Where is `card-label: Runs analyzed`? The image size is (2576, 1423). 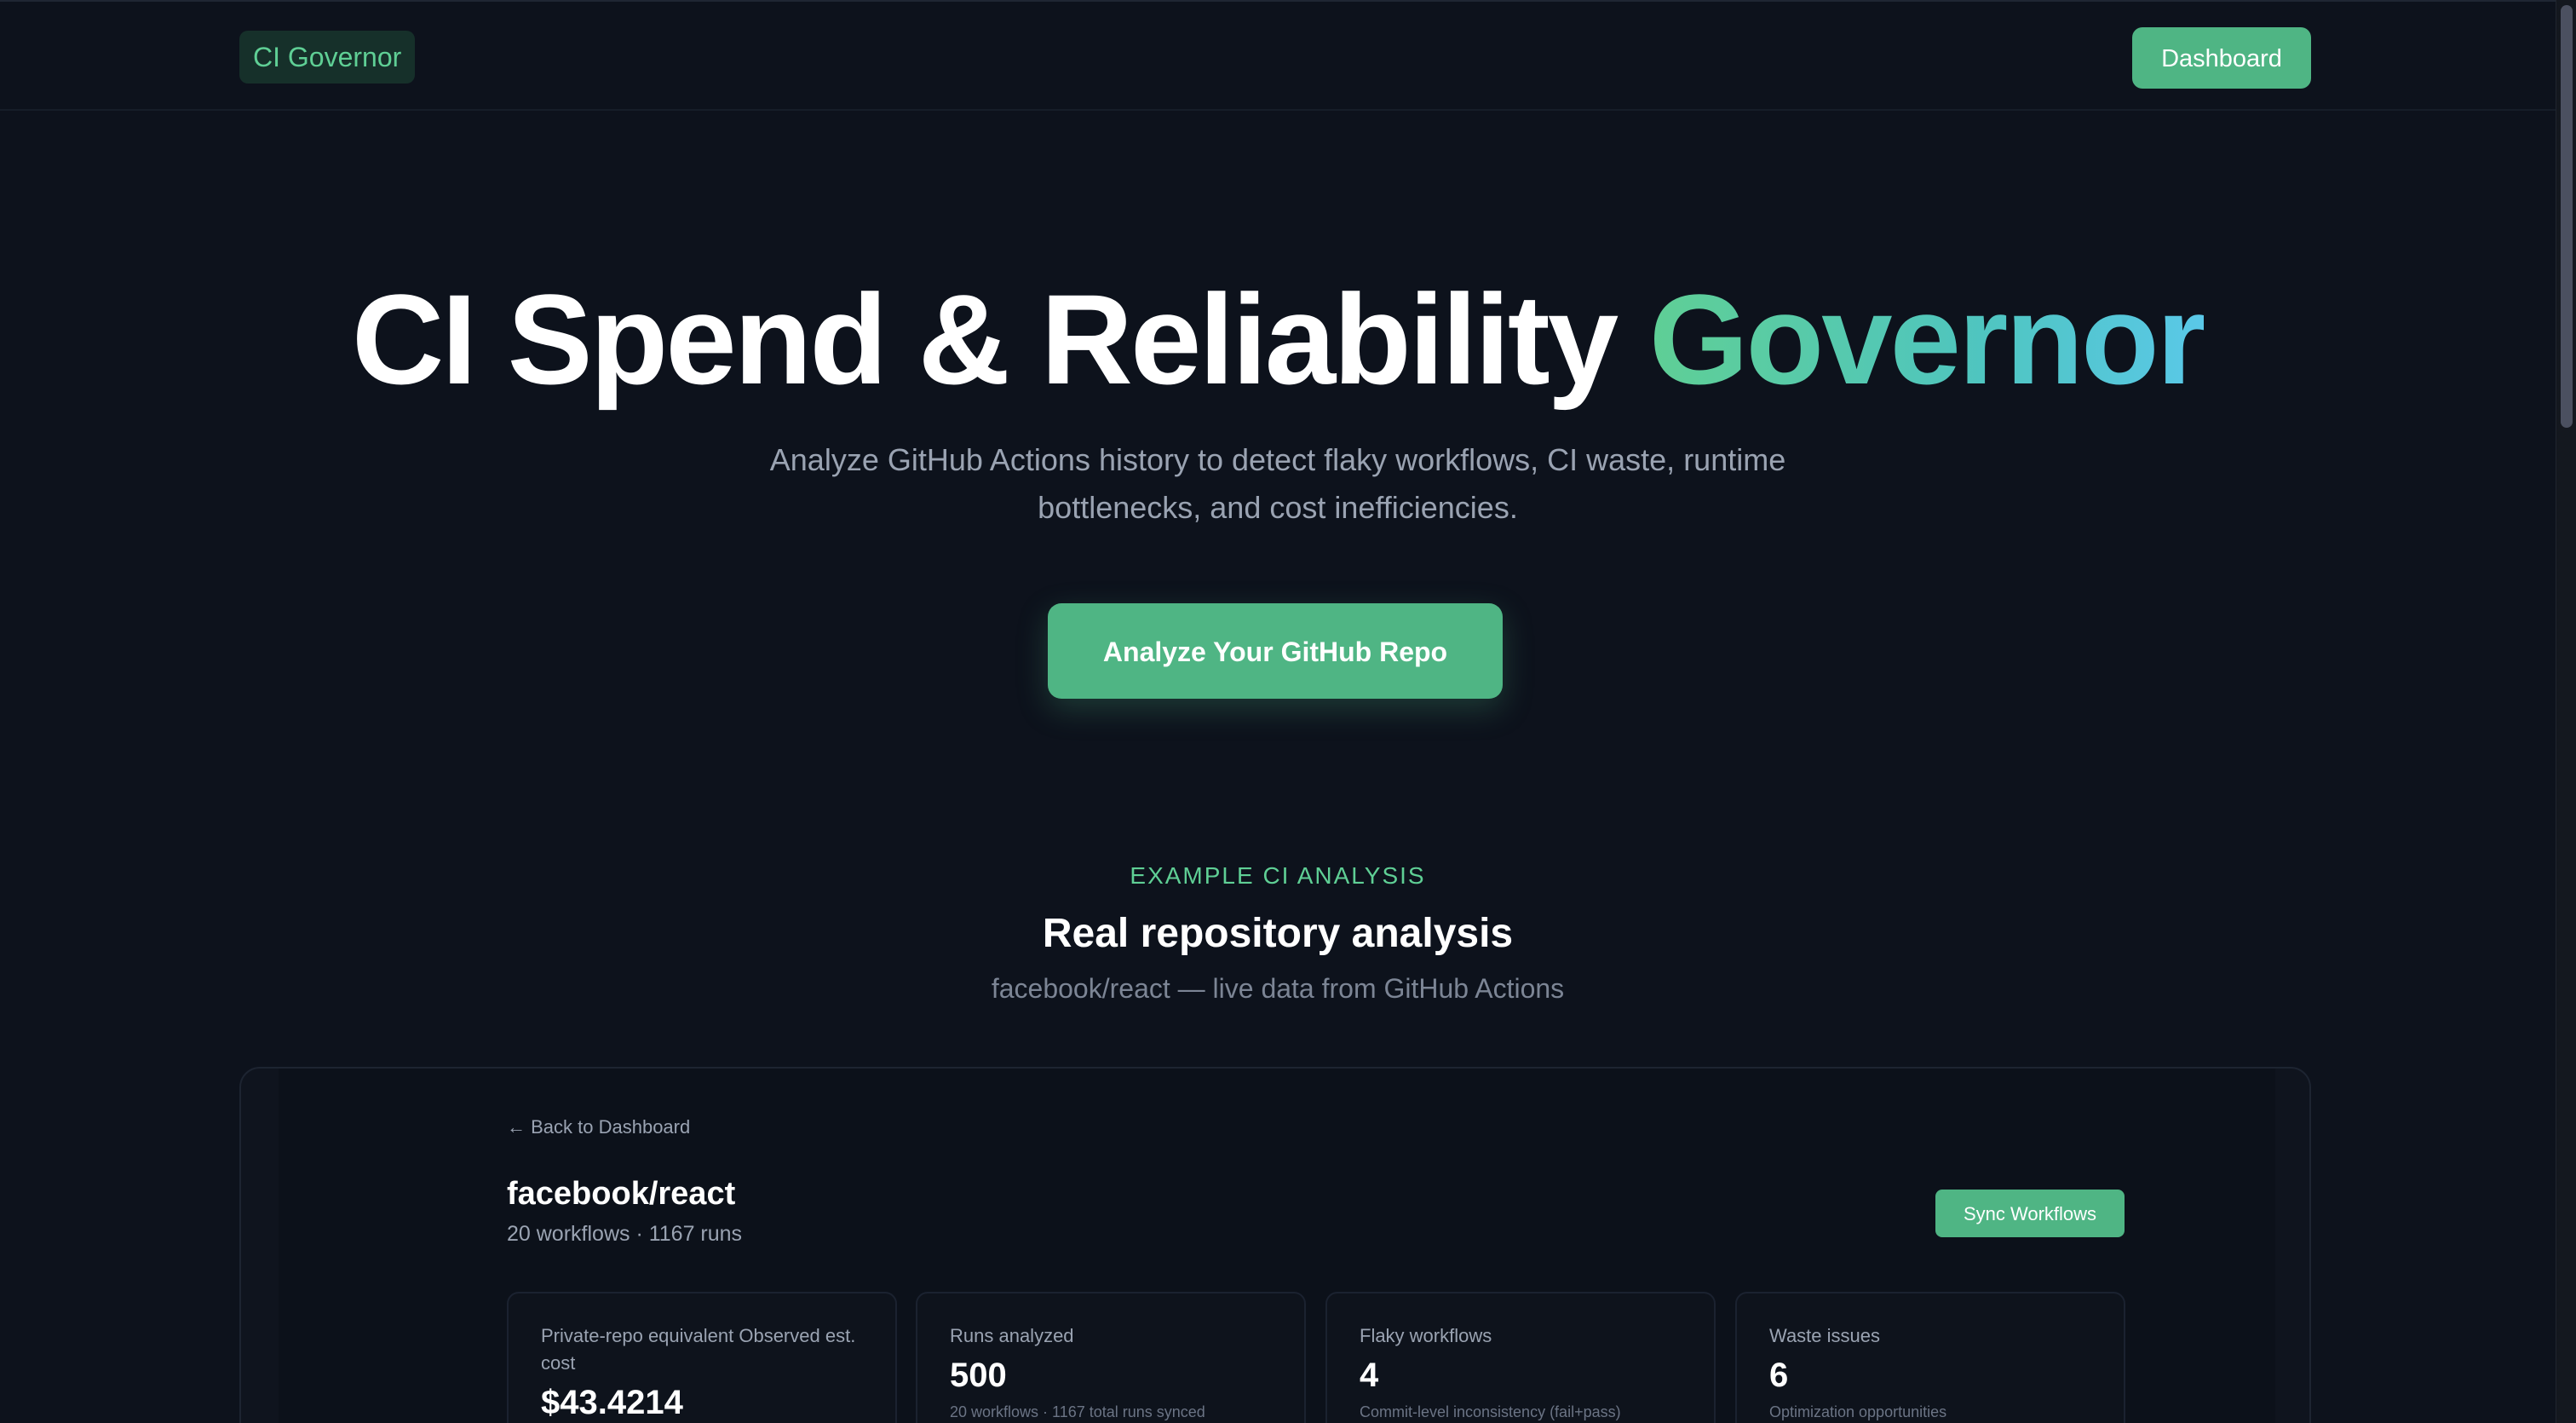 card-label: Runs analyzed is located at coordinates (1012, 1336).